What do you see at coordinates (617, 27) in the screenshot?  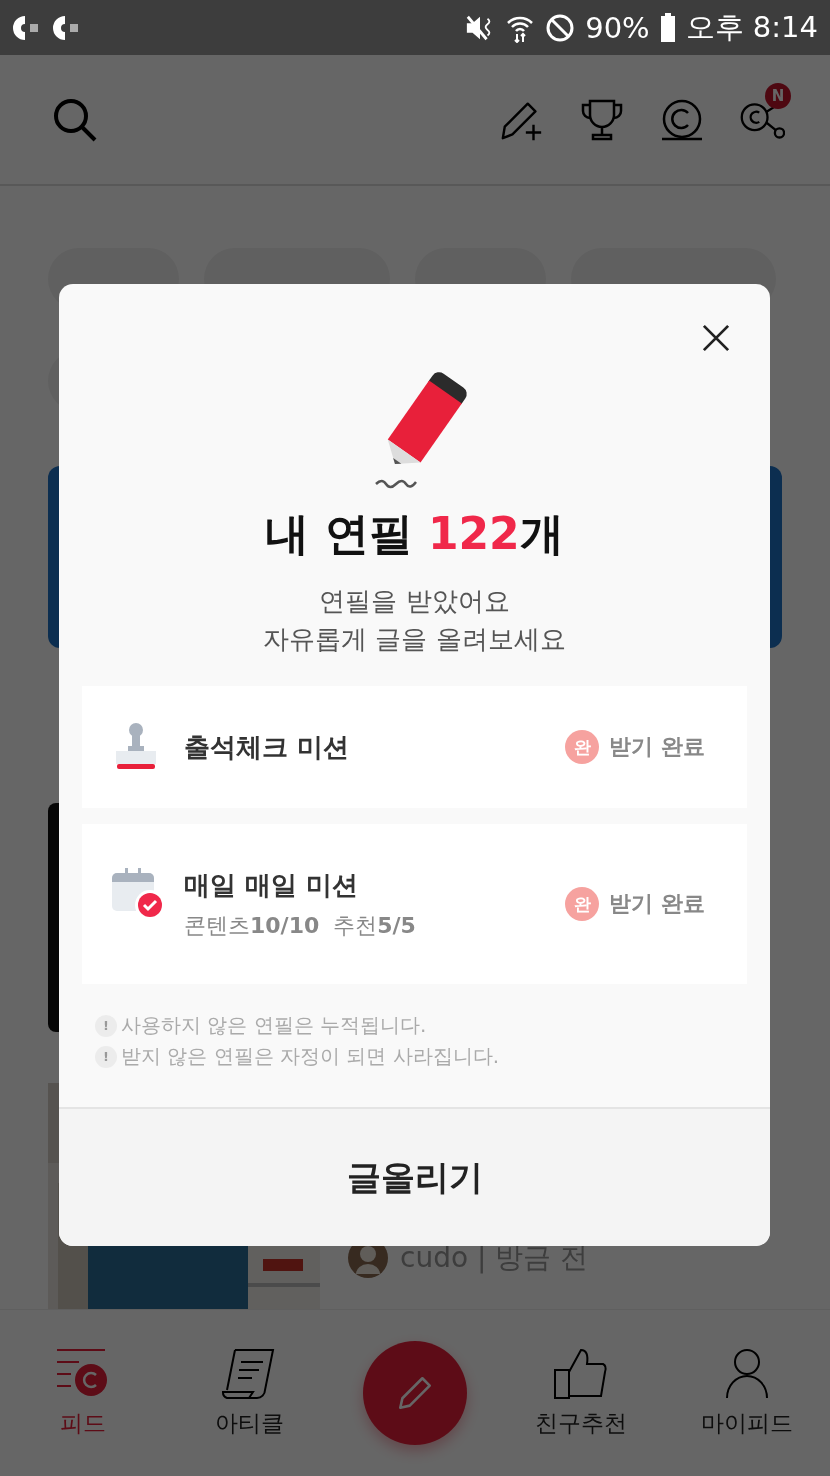 I see `battery-percent: 90%` at bounding box center [617, 27].